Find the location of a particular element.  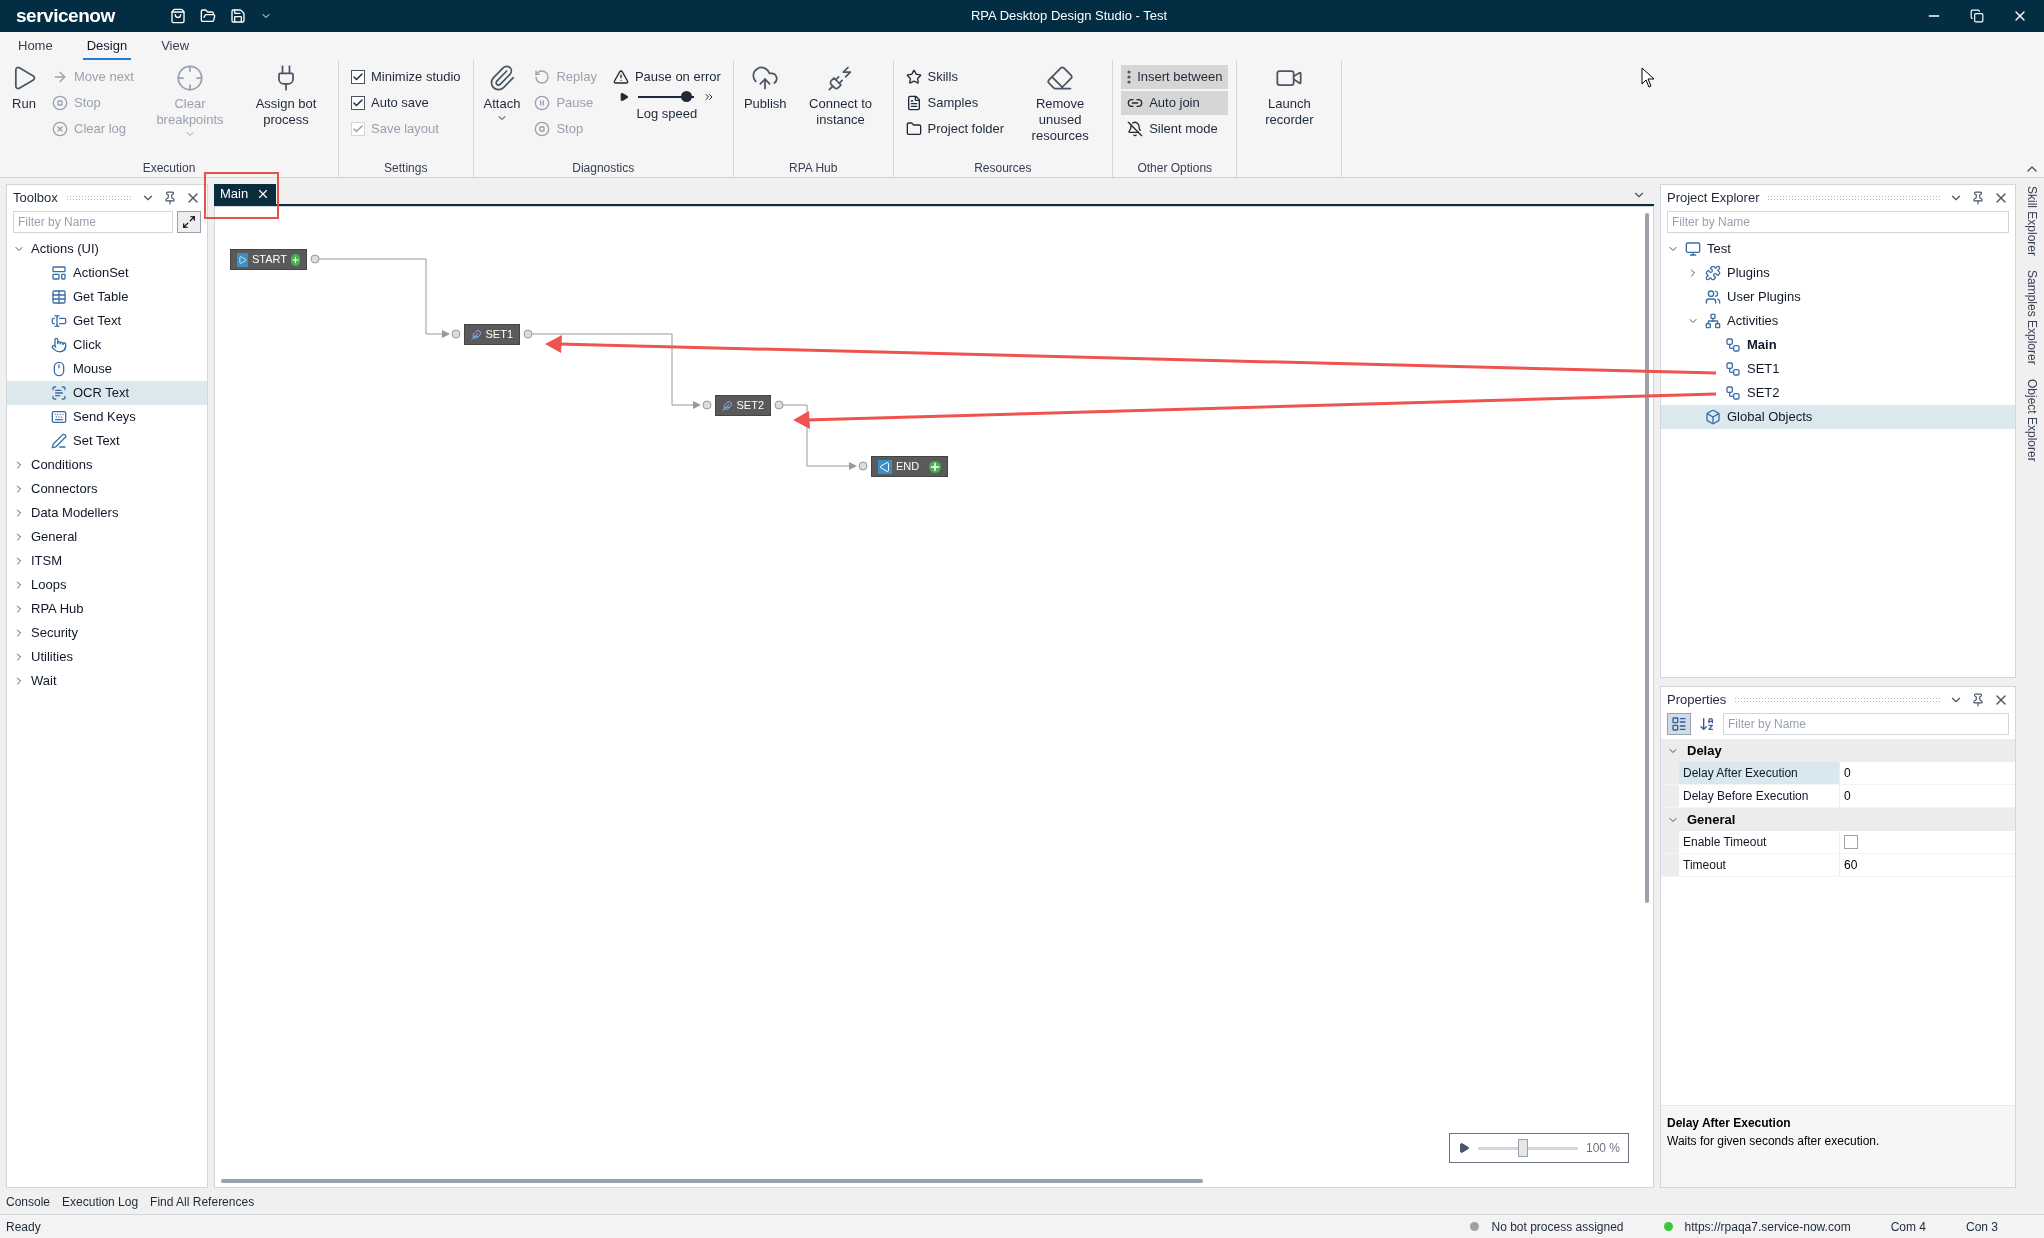

tree-item: General is located at coordinates (107, 537).